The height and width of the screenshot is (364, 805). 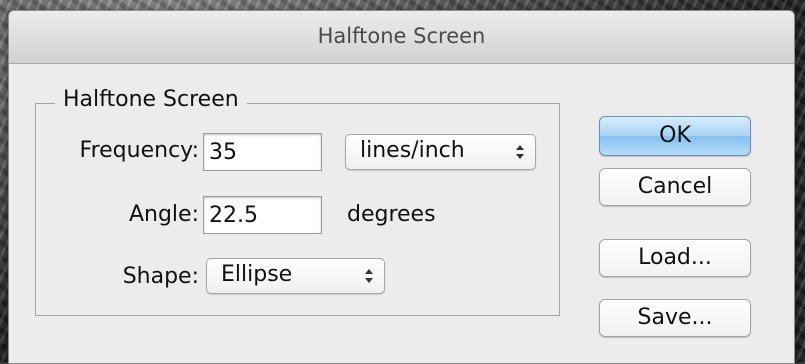 What do you see at coordinates (163, 214) in the screenshot?
I see `angle-label: Angle:` at bounding box center [163, 214].